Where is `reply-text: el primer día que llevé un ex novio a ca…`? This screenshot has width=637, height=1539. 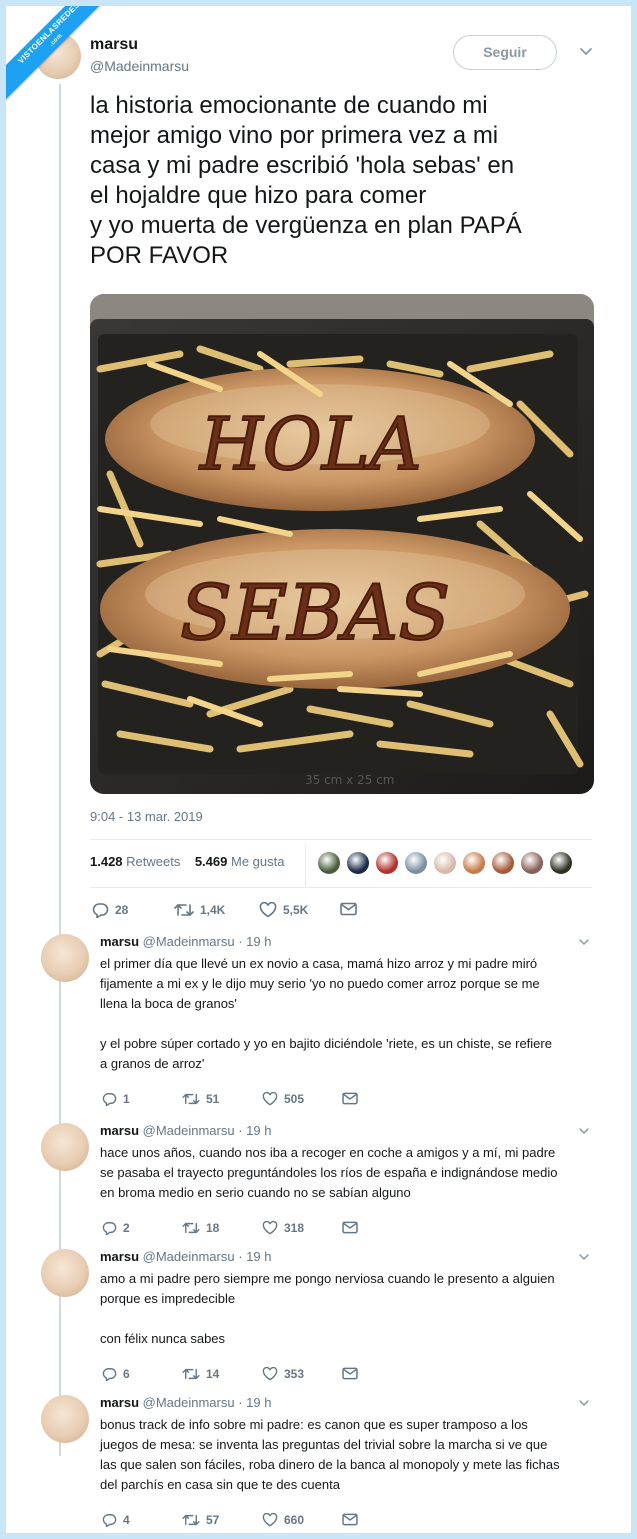
reply-text: el primer día que llevé un ex novio a ca… is located at coordinates (350, 1014).